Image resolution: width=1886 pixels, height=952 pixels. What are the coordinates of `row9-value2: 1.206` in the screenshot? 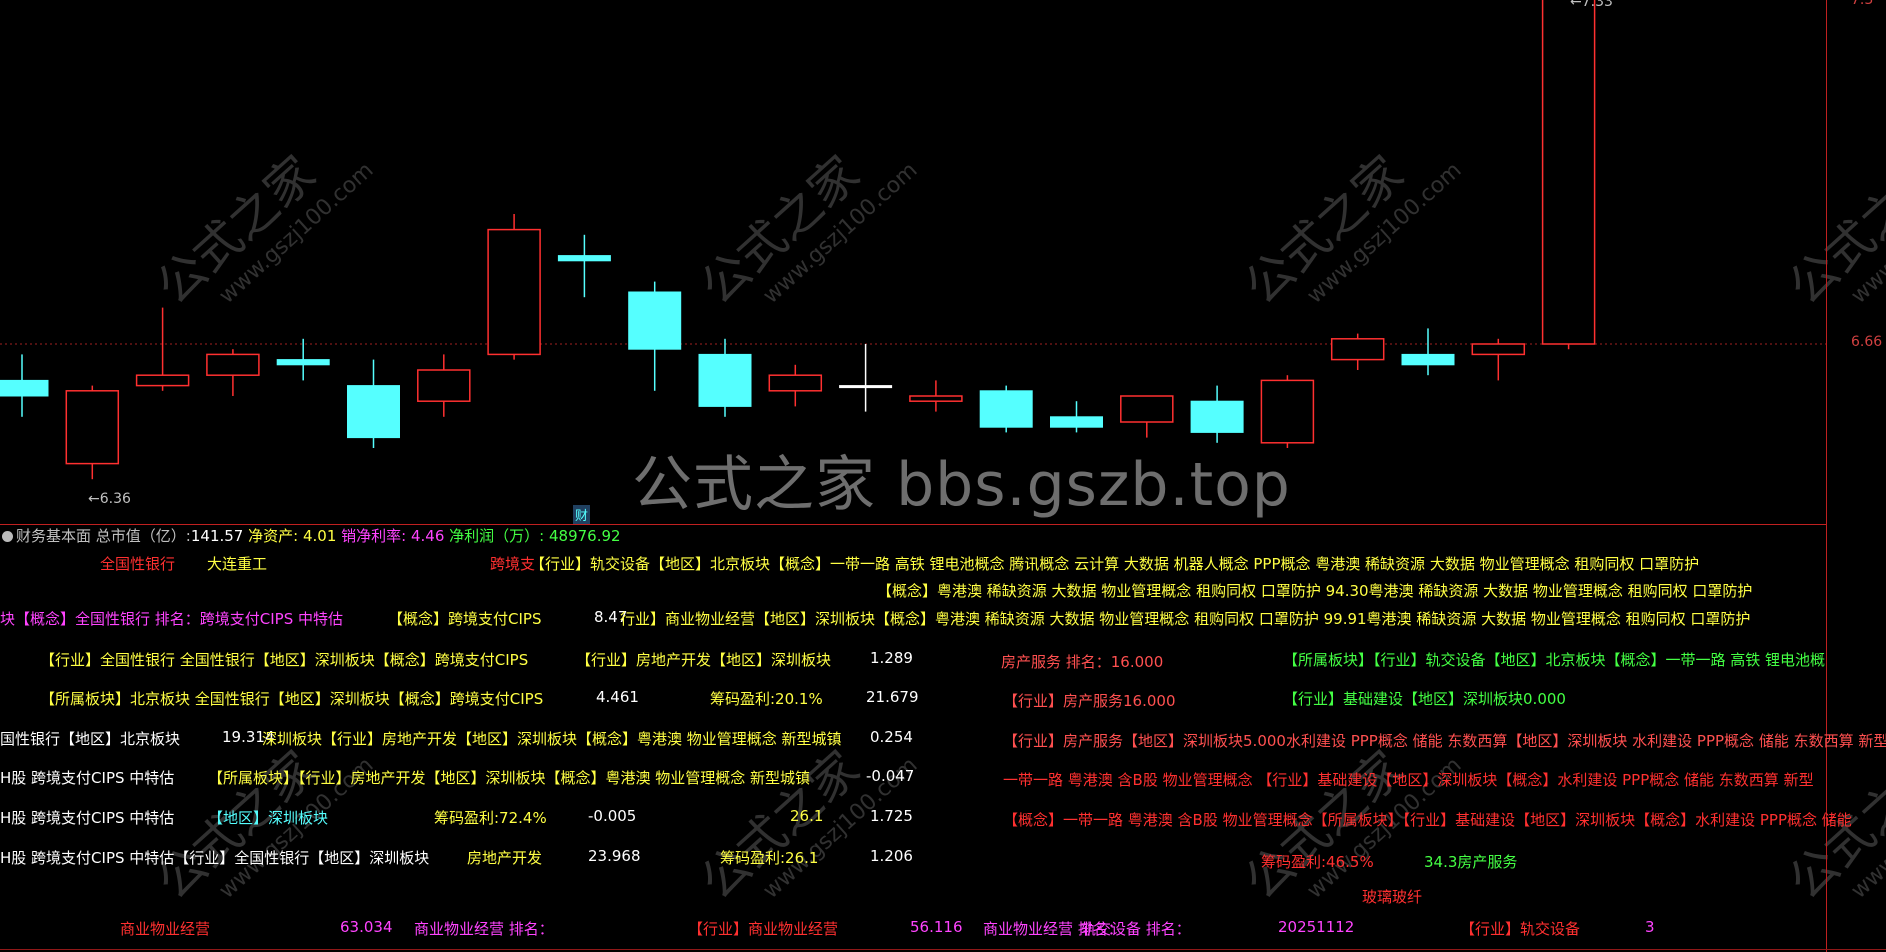 It's located at (891, 856).